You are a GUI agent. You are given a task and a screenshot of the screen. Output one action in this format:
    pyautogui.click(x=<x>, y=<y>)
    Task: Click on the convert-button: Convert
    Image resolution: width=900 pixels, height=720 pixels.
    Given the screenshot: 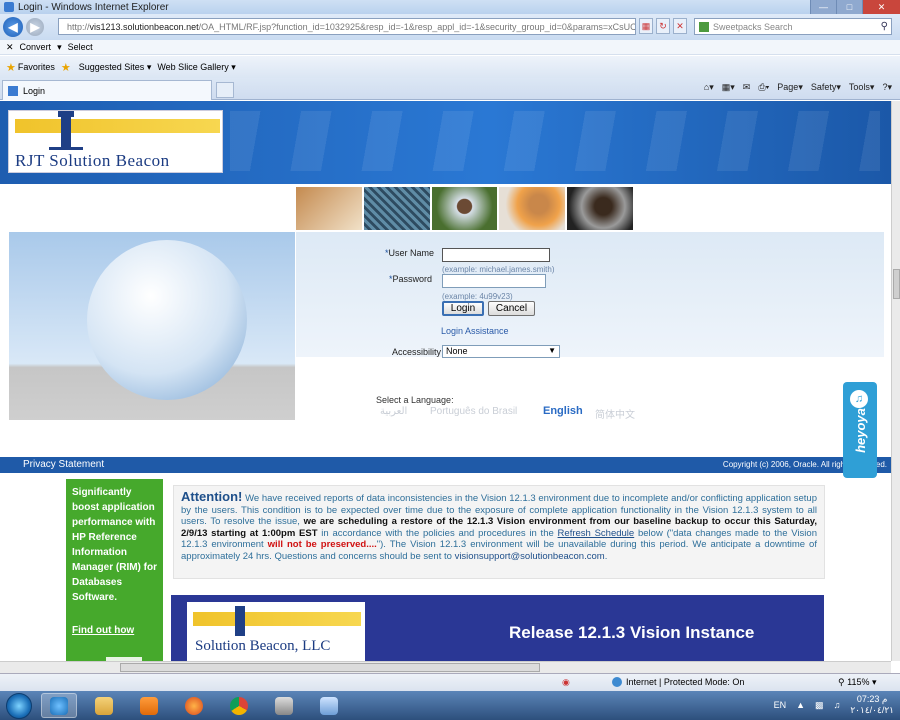 What is the action you would take?
    pyautogui.click(x=36, y=47)
    